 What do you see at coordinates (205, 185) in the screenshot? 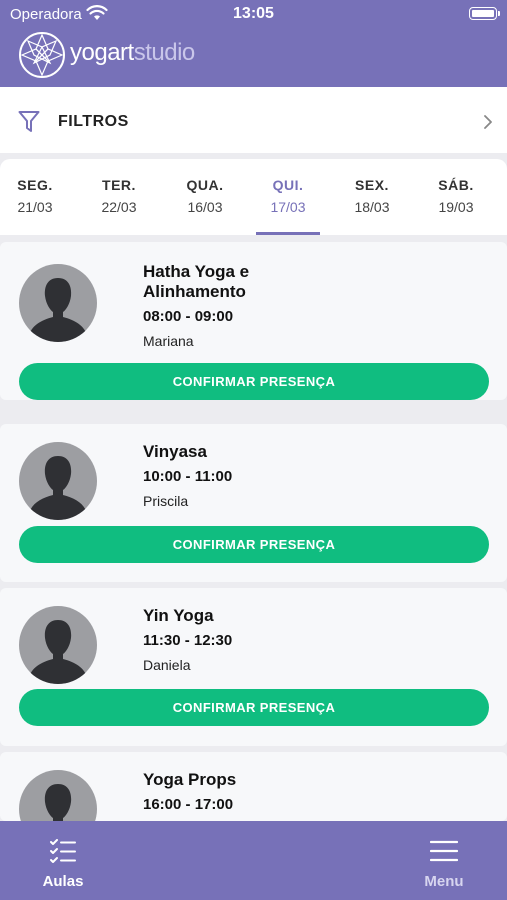
I see `day-name: QUA.` at bounding box center [205, 185].